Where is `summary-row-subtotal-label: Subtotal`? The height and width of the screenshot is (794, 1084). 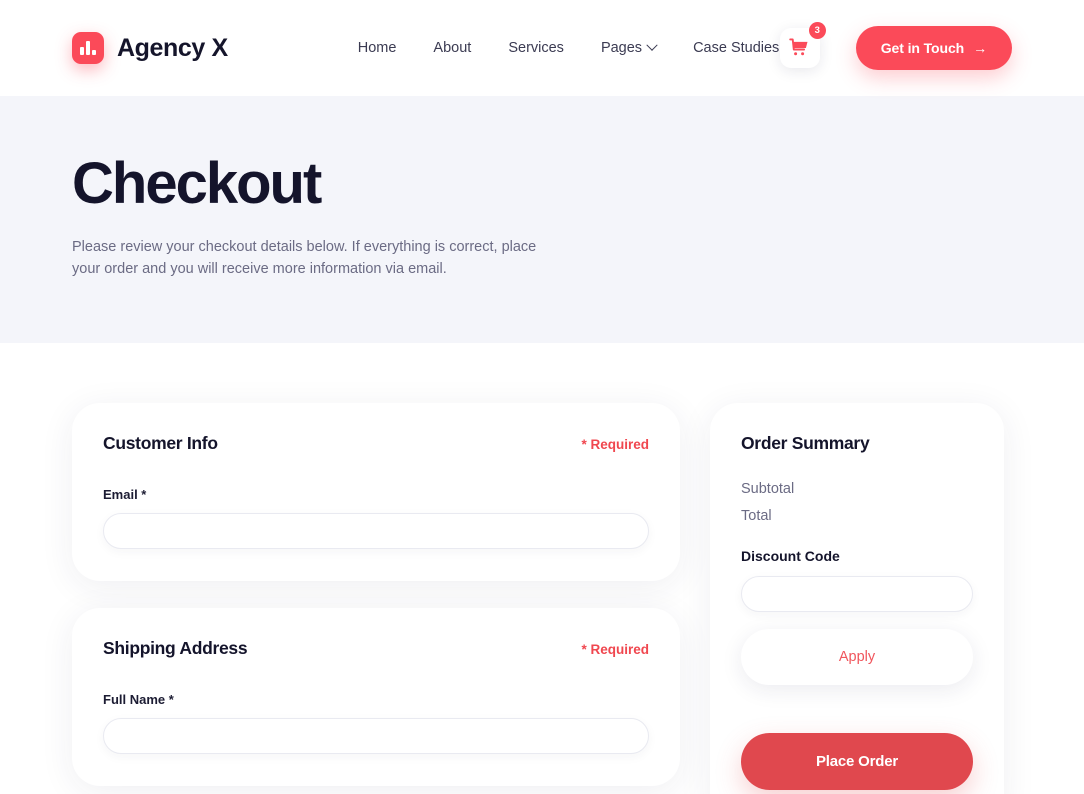
summary-row-subtotal-label: Subtotal is located at coordinates (768, 489).